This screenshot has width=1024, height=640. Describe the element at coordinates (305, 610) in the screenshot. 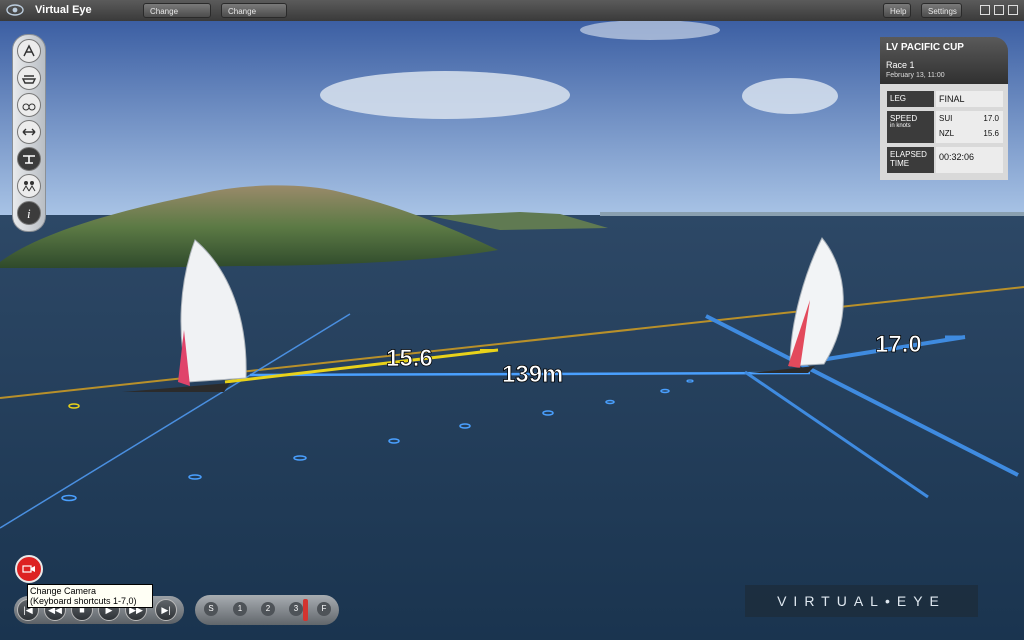

I see `speed-slider-handle` at that location.